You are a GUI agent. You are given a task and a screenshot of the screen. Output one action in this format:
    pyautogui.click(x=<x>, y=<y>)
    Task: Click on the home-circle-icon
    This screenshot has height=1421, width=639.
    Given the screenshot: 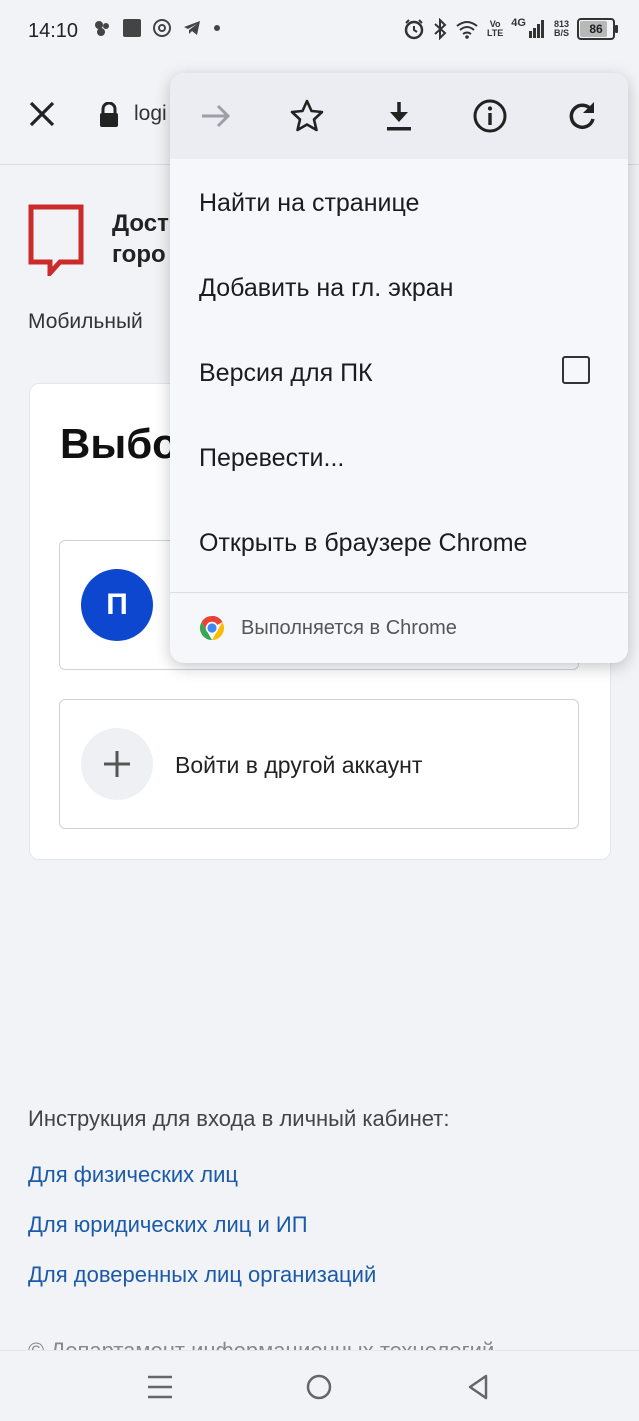 What is the action you would take?
    pyautogui.click(x=319, y=1387)
    